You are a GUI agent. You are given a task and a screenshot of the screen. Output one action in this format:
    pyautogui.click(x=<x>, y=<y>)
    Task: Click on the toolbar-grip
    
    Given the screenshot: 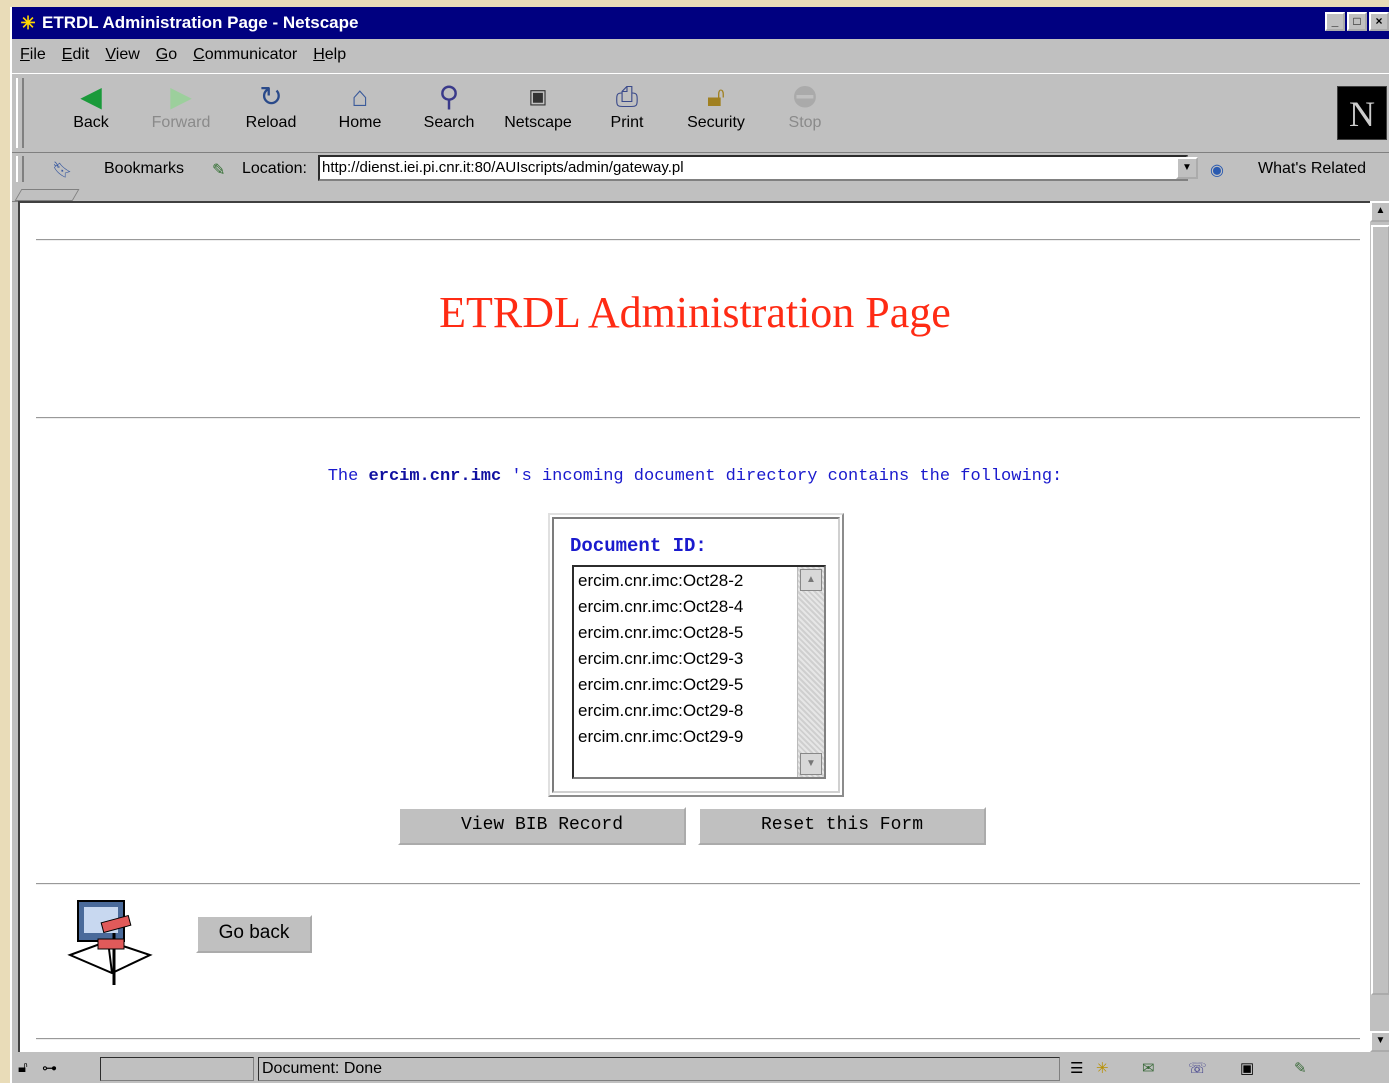 What is the action you would take?
    pyautogui.click(x=20, y=113)
    